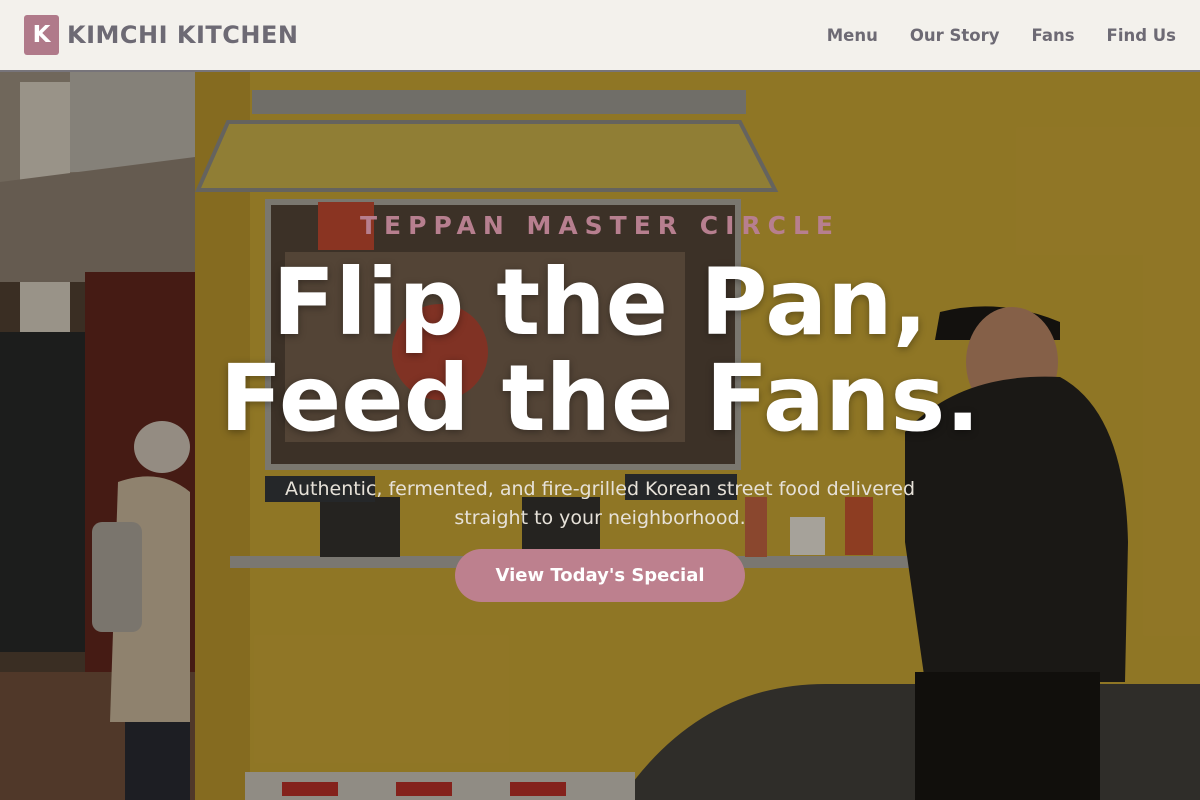 This screenshot has width=1200, height=800. Describe the element at coordinates (600, 225) in the screenshot. I see `hero-eyebrow: TEPPAN MASTER CIRCLE` at that location.